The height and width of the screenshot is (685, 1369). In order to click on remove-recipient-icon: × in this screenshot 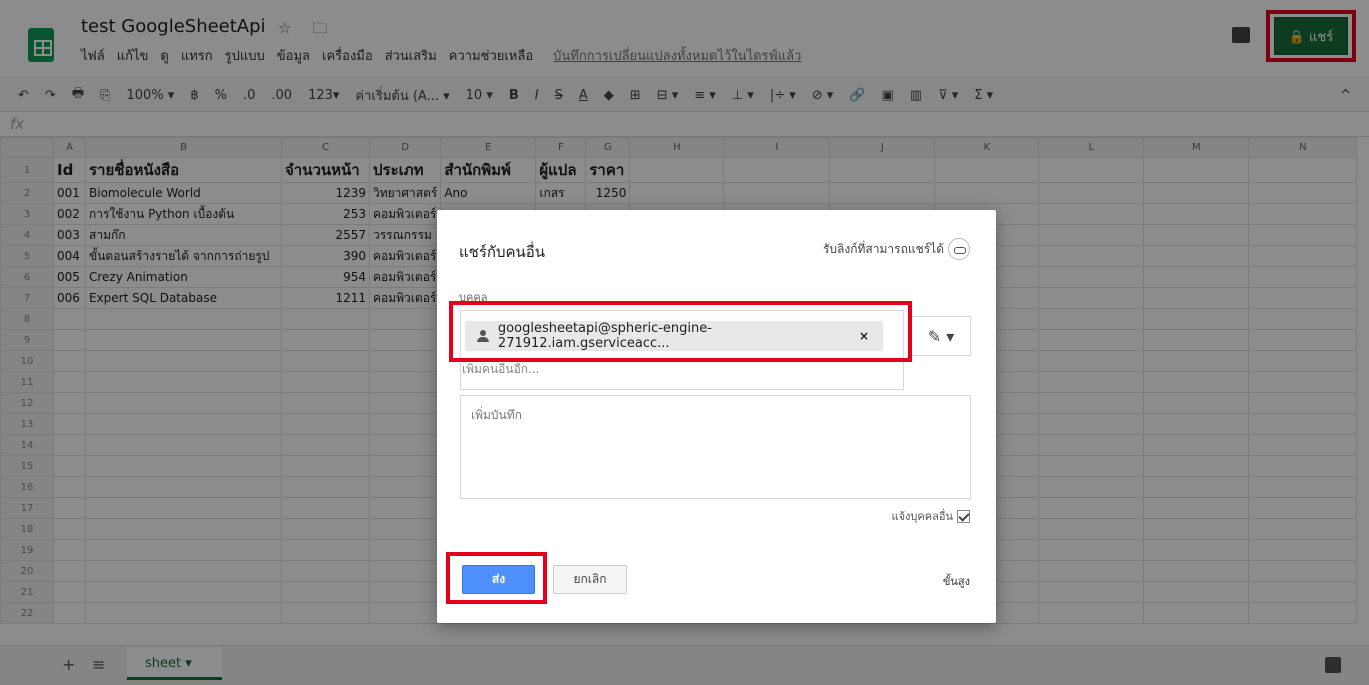, I will do `click(864, 336)`.